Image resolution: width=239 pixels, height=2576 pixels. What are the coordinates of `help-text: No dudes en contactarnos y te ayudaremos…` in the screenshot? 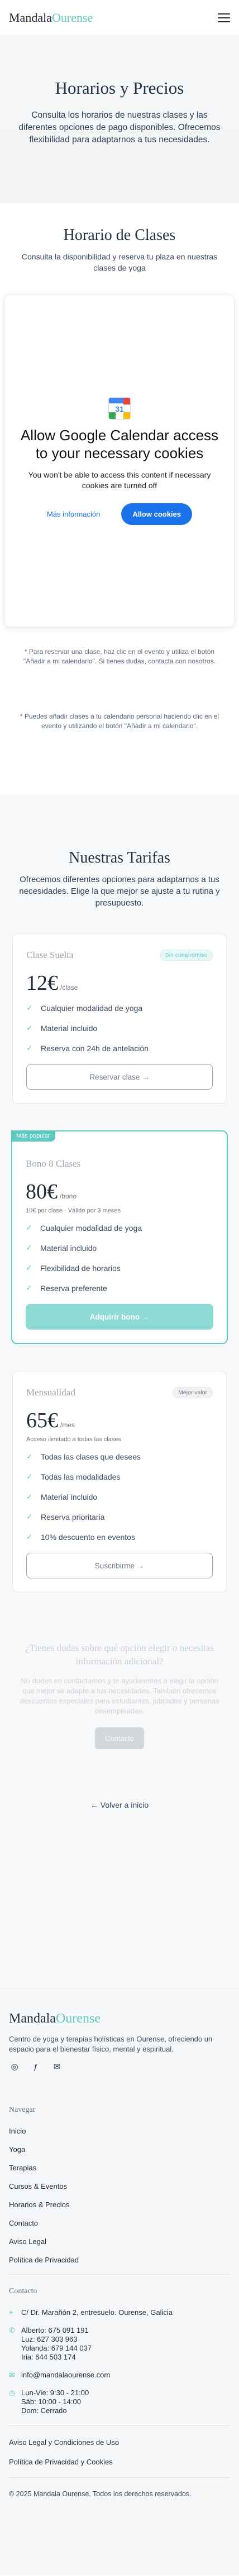 It's located at (120, 1696).